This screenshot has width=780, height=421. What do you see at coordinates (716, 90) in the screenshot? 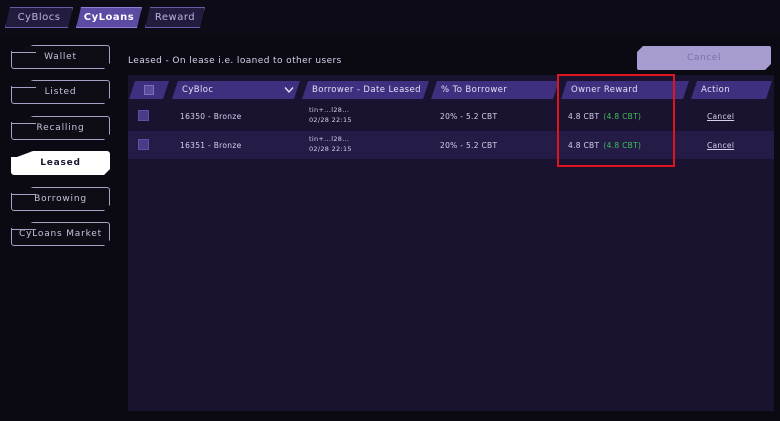
I see `column-header-label: Action` at bounding box center [716, 90].